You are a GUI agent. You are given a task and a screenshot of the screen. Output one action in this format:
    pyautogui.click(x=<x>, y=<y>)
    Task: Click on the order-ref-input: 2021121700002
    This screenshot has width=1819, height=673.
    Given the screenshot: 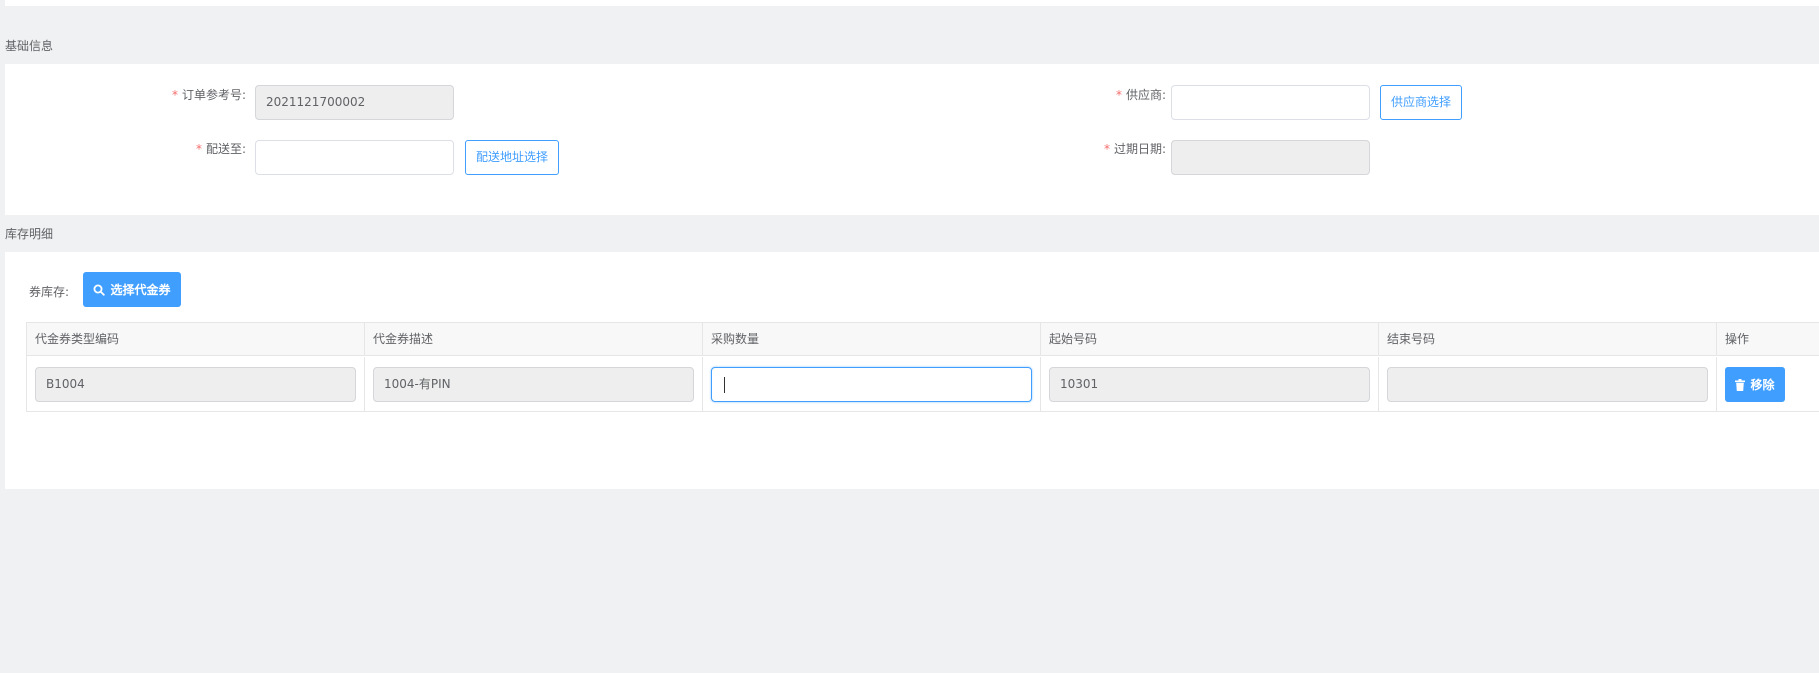 What is the action you would take?
    pyautogui.click(x=354, y=102)
    